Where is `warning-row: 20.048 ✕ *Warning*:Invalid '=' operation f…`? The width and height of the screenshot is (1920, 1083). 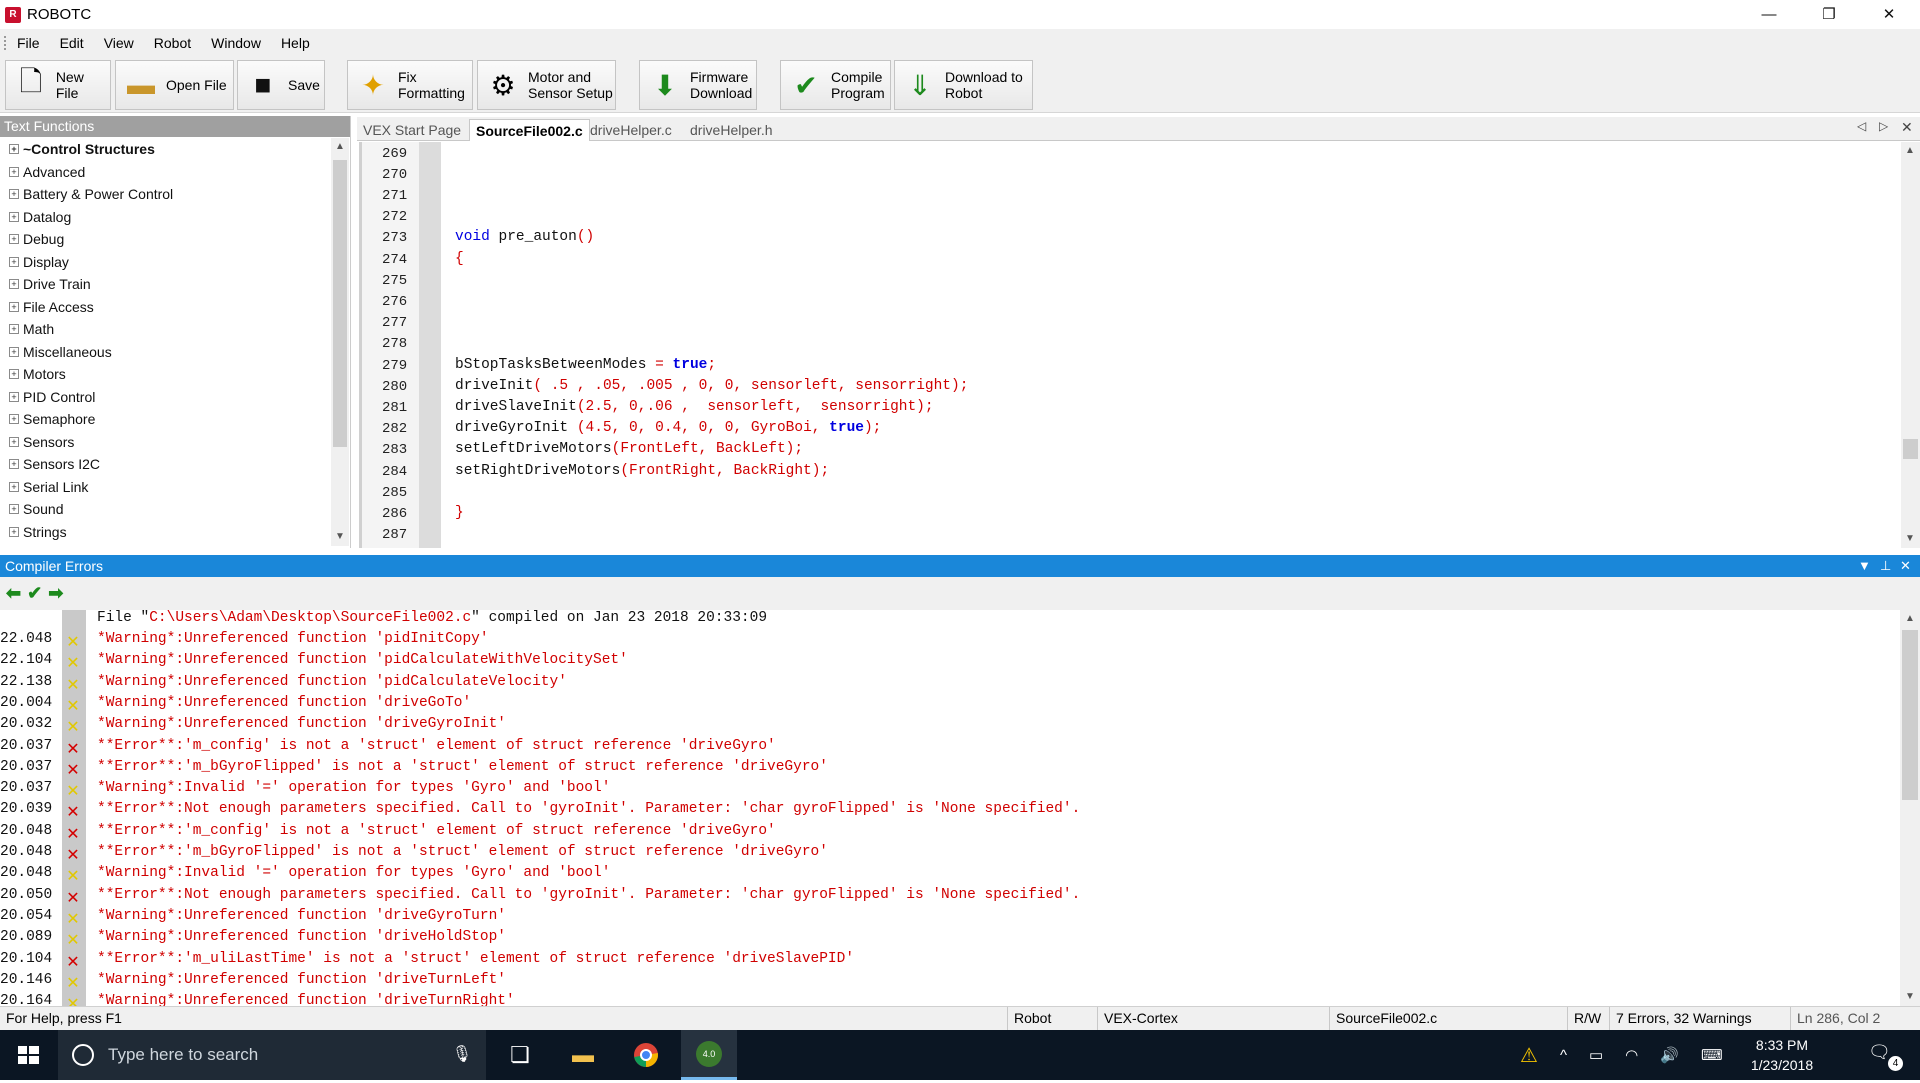
warning-row: 20.048 ✕ *Warning*:Invalid '=' operation f… is located at coordinates (950, 875).